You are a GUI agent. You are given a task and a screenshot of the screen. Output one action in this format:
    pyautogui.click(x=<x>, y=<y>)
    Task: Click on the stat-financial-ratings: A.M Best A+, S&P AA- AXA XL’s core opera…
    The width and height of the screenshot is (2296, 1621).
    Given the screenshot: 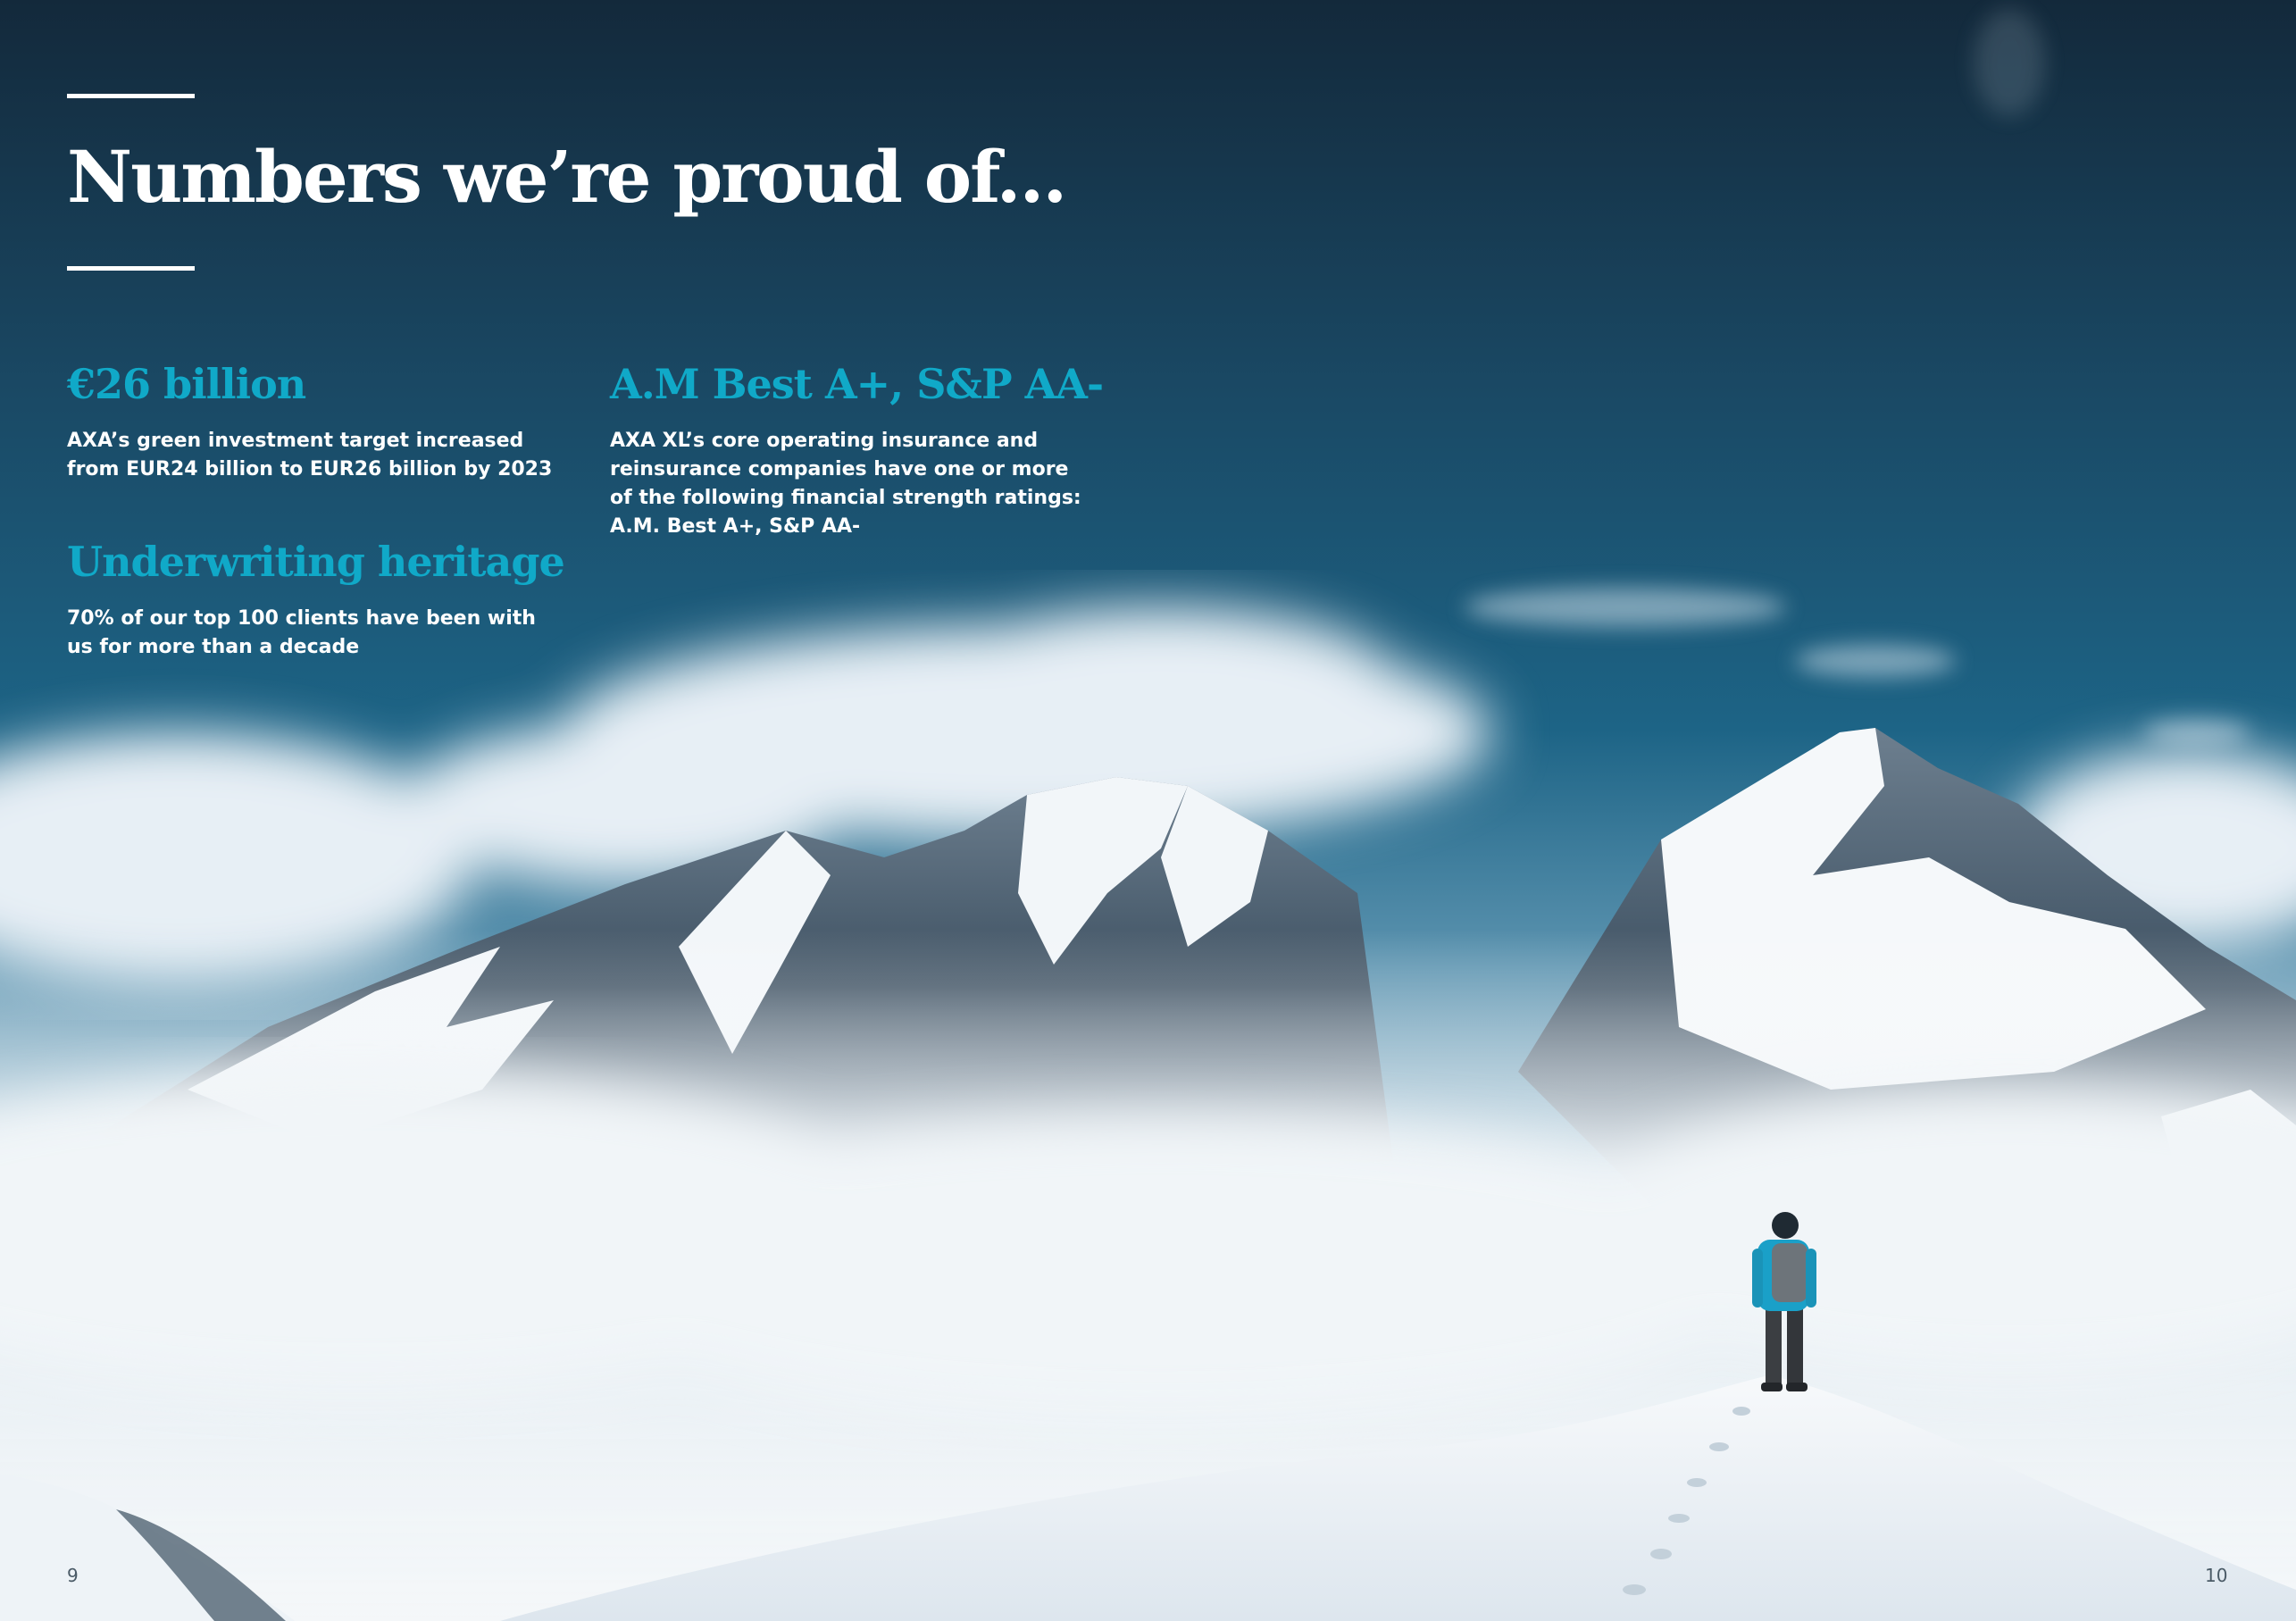 What is the action you would take?
    pyautogui.click(x=857, y=450)
    